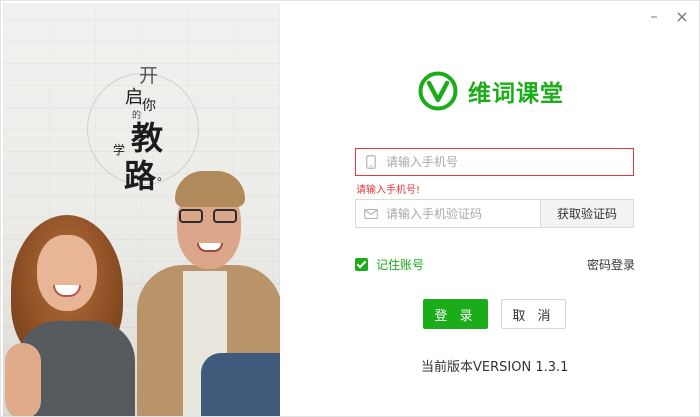 The height and width of the screenshot is (417, 700). I want to click on close-button: ×, so click(682, 17).